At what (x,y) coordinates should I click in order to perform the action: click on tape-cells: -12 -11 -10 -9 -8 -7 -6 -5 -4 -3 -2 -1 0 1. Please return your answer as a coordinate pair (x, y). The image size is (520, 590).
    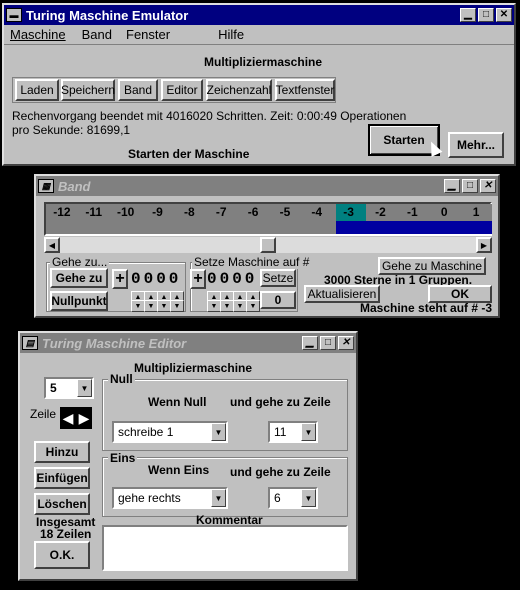
    Looking at the image, I should click on (269, 213).